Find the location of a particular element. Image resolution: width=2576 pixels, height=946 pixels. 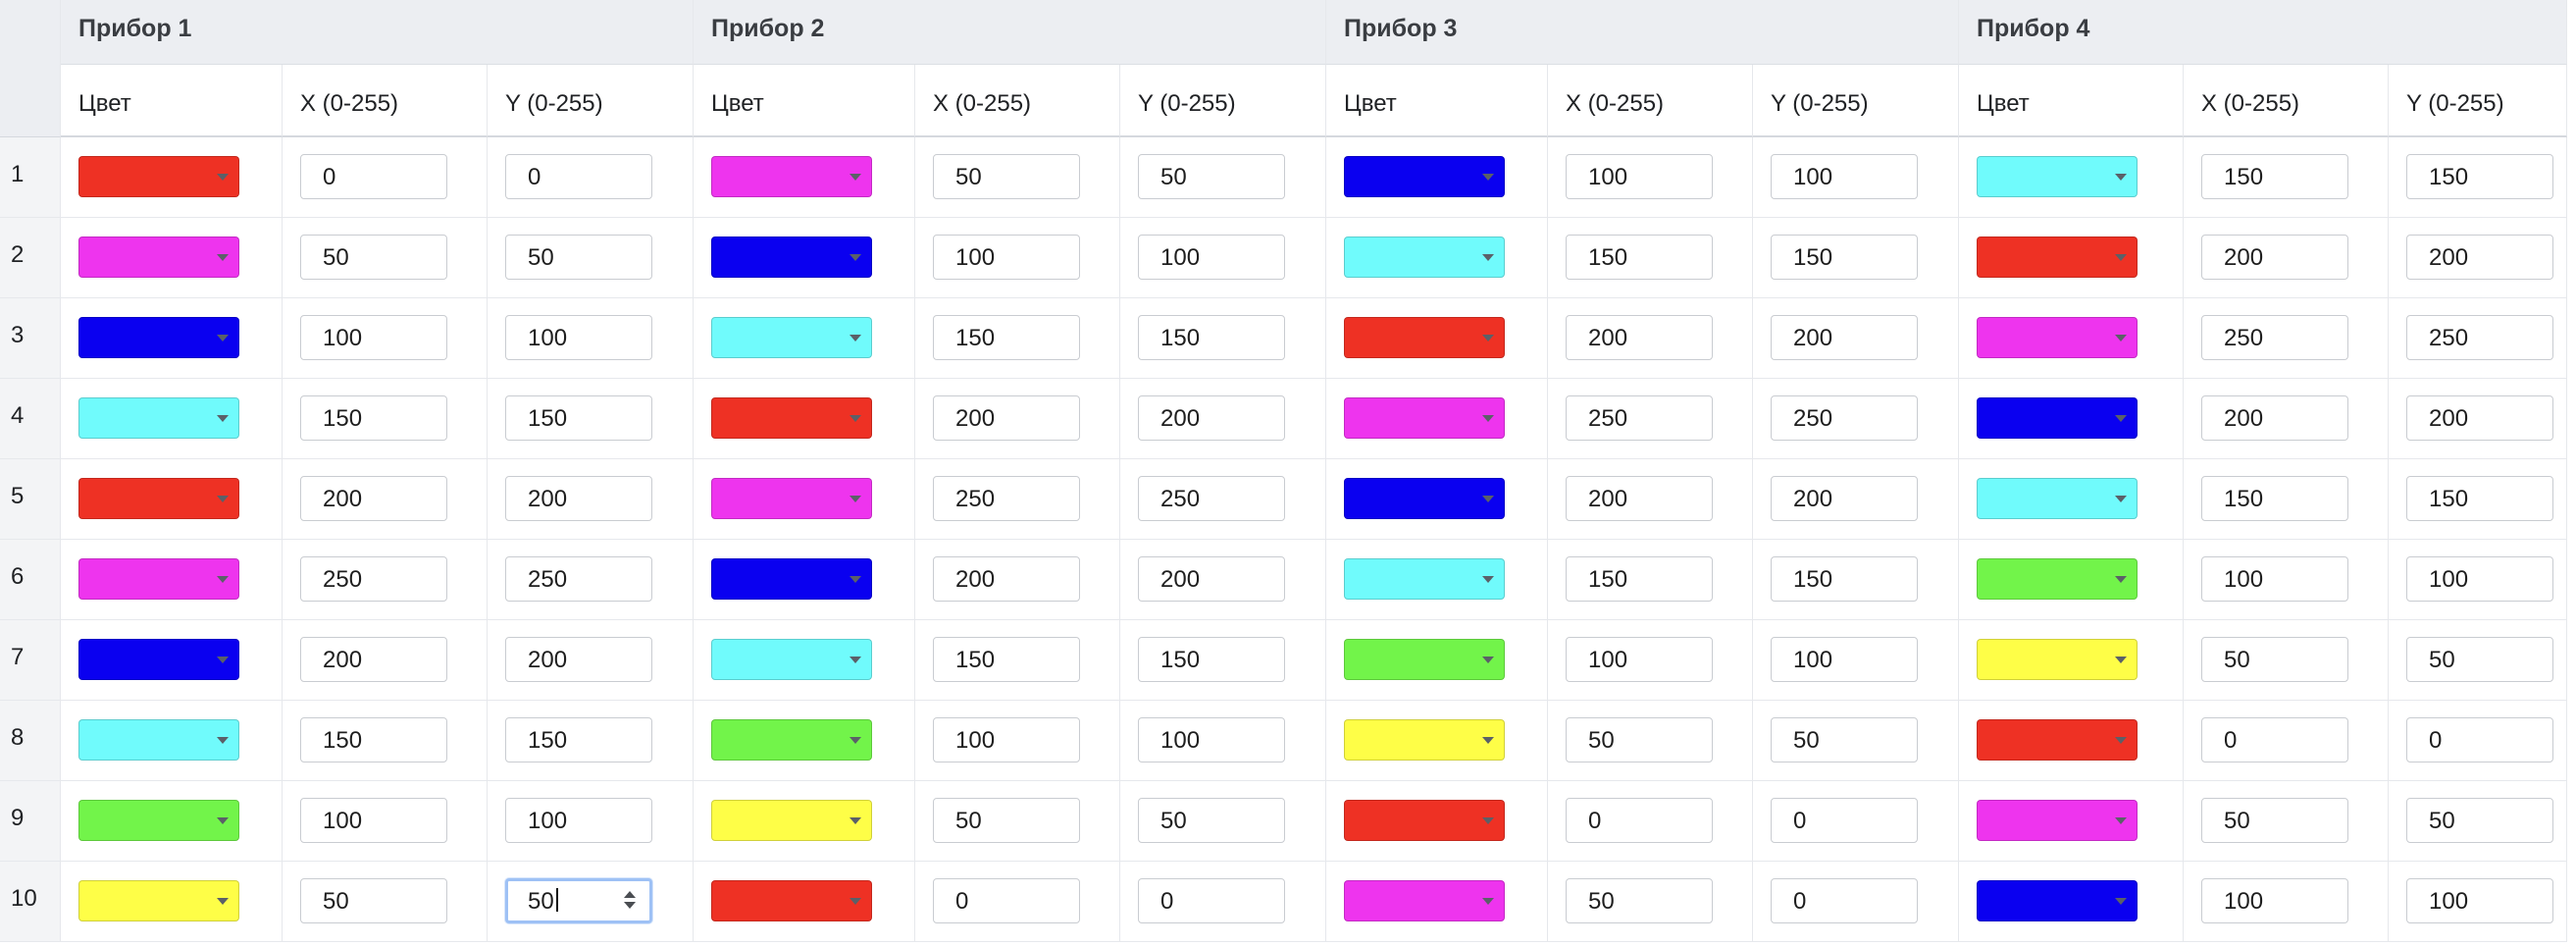

spinner-down-icon is located at coordinates (630, 905).